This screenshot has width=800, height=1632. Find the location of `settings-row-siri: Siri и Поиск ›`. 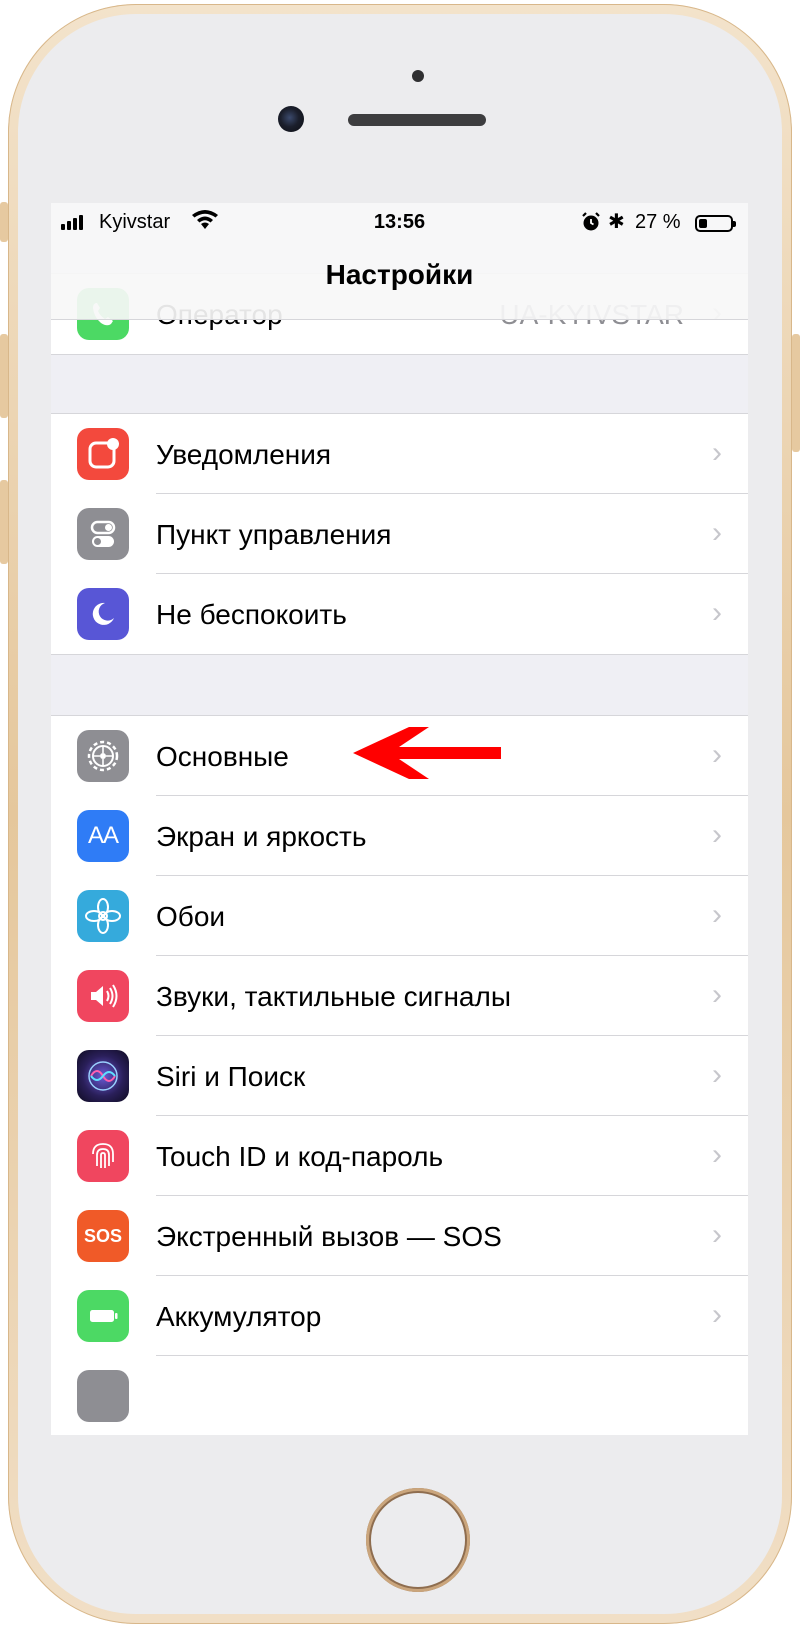

settings-row-siri: Siri и Поиск › is located at coordinates (399, 1076).